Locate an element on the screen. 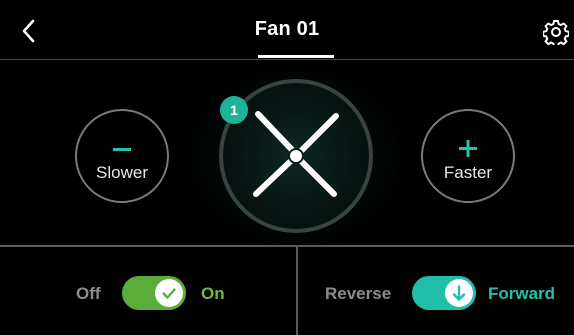 The image size is (574, 335). settings-button is located at coordinates (556, 33).